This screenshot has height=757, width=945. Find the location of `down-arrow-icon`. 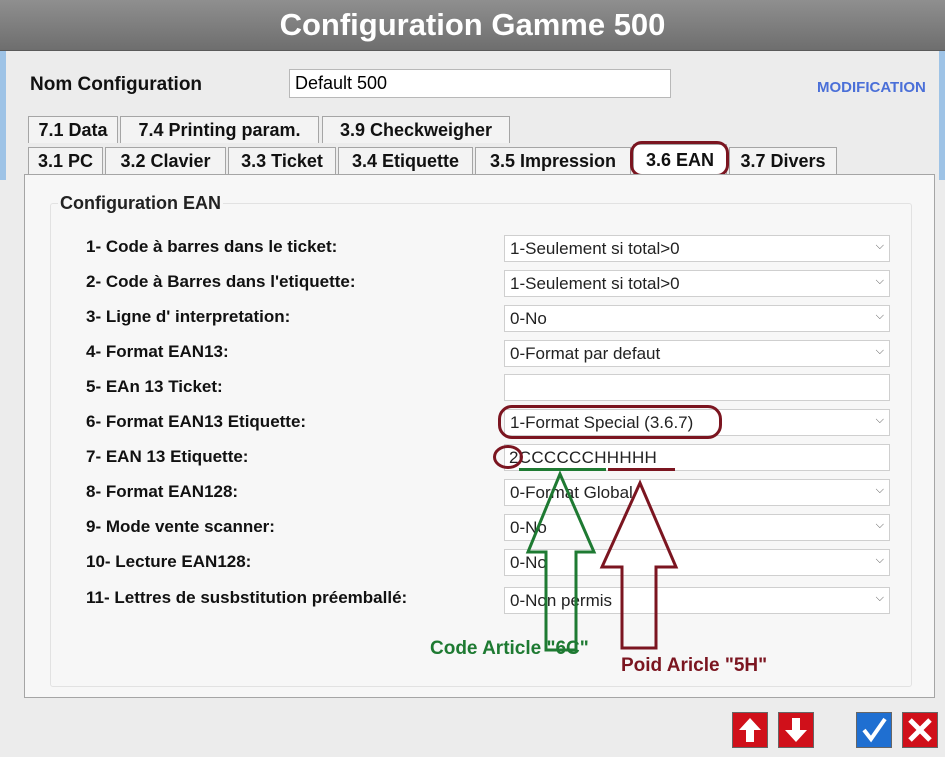

down-arrow-icon is located at coordinates (796, 730).